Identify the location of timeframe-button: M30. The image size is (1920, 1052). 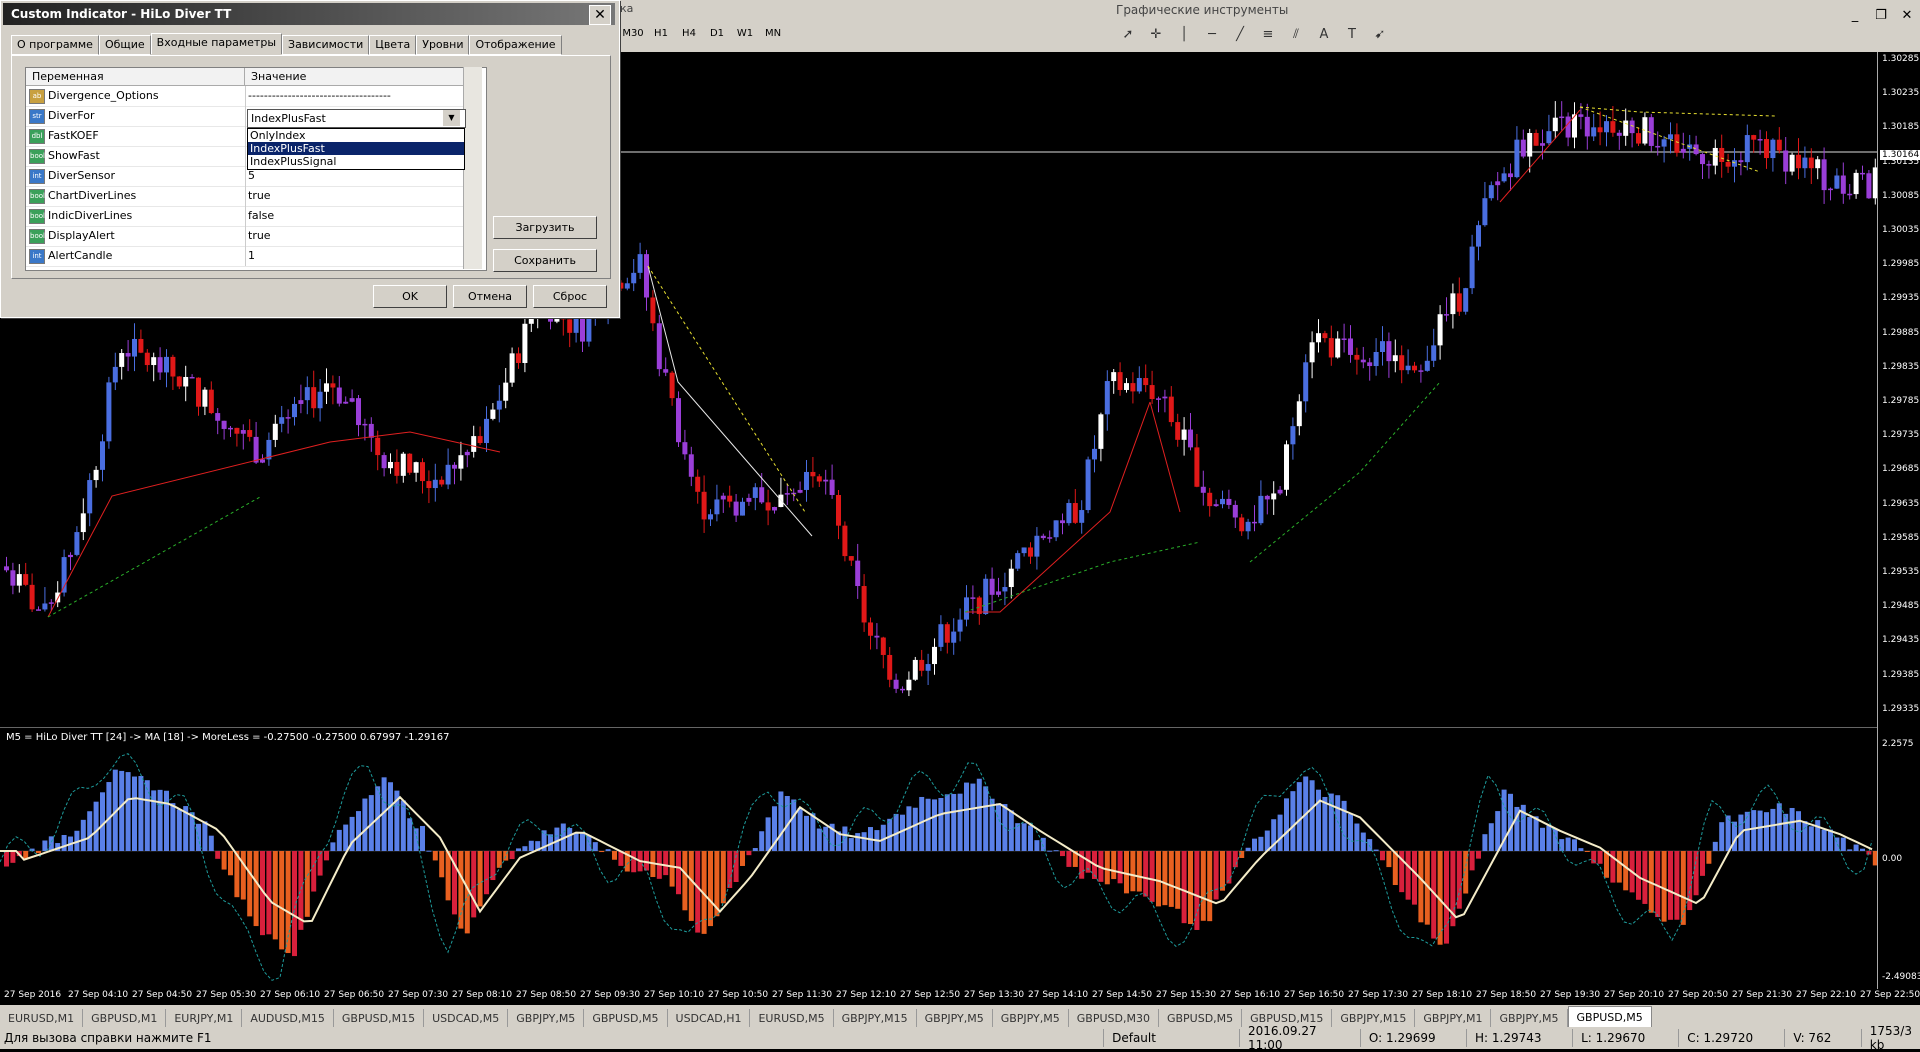
(633, 33).